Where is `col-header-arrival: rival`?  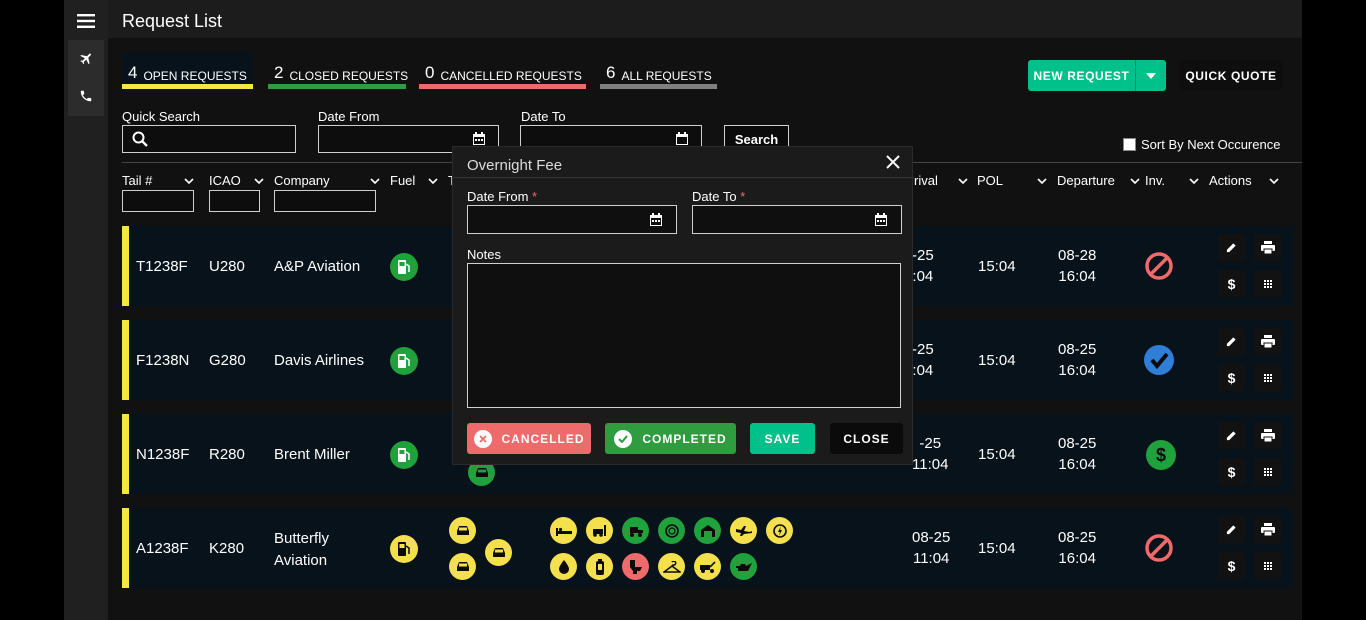
col-header-arrival: rival is located at coordinates (926, 180).